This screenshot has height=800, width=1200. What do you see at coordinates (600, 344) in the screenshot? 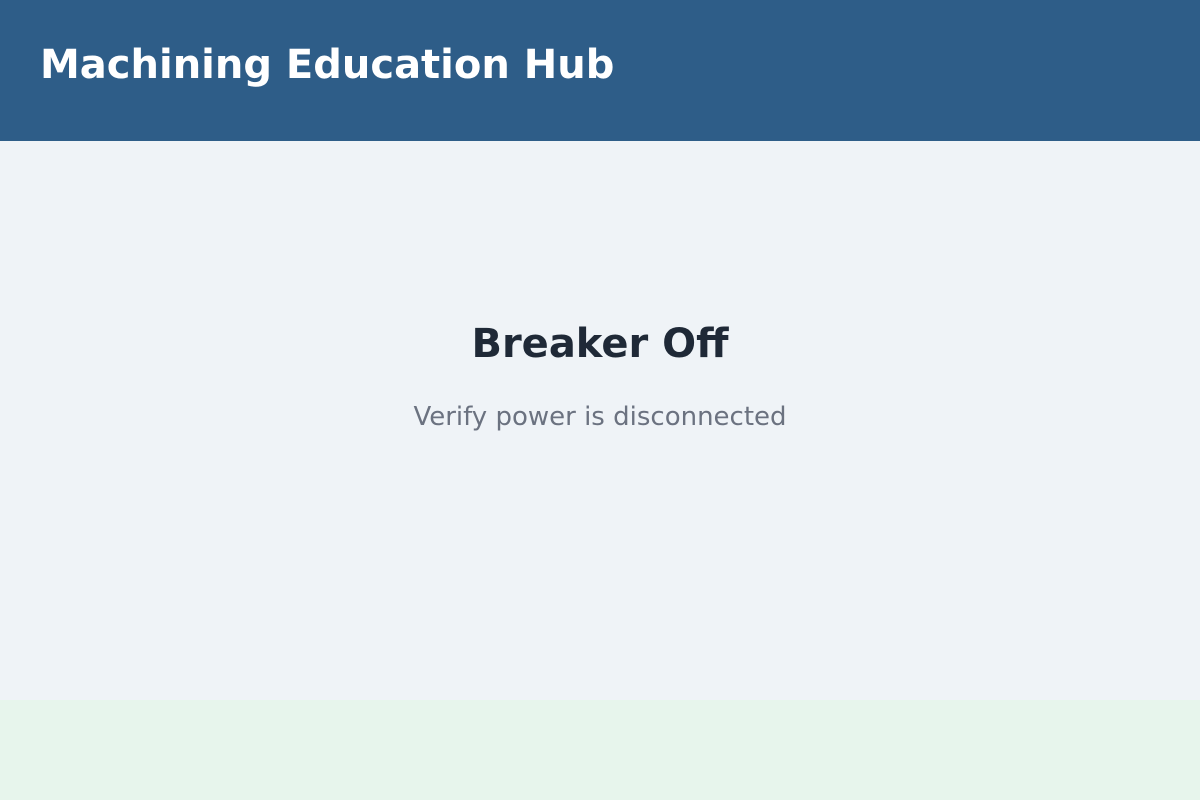
I see `status-title: Breaker Off` at bounding box center [600, 344].